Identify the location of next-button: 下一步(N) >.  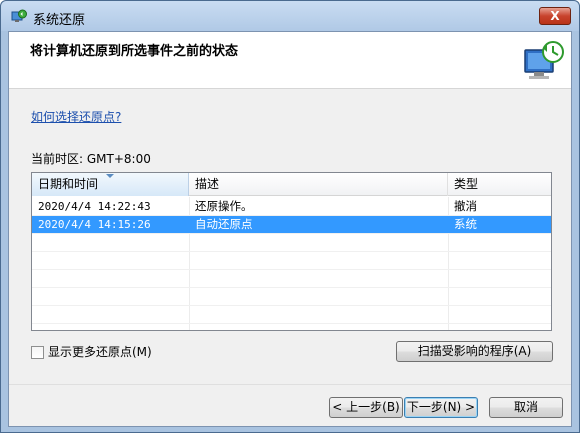
(441, 407).